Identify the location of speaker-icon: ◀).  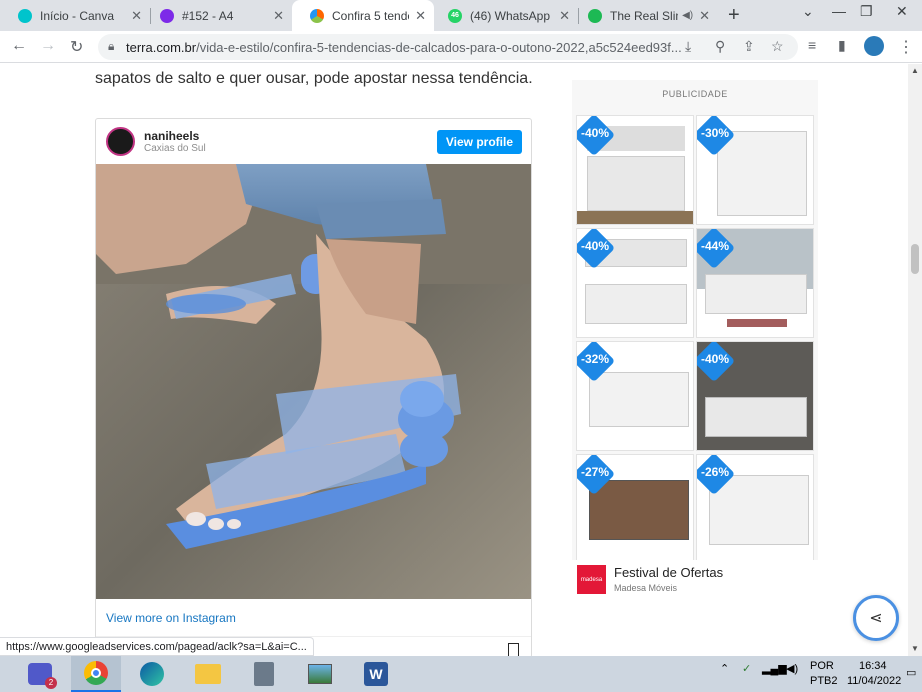
(687, 15).